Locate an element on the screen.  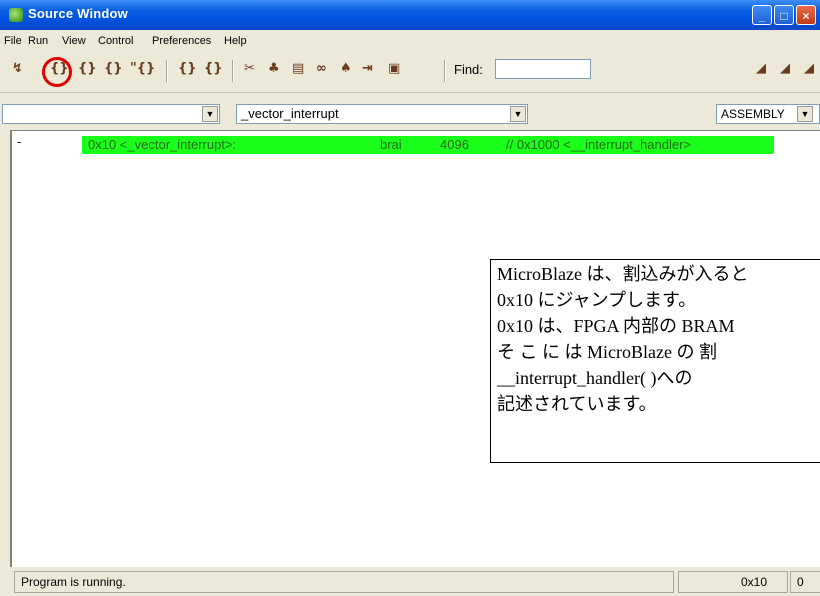
minimize-button: _ is located at coordinates (762, 15).